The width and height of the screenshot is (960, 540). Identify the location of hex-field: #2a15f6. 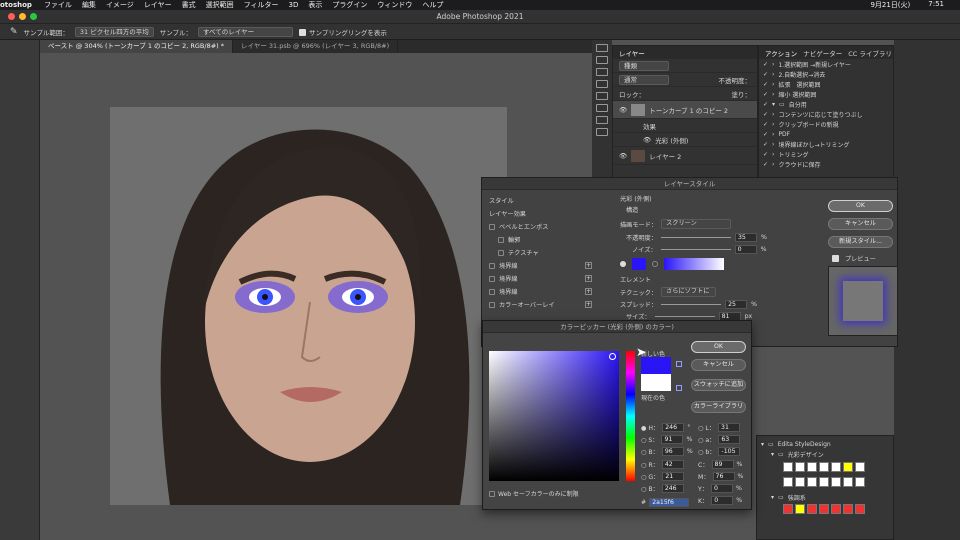
(665, 502).